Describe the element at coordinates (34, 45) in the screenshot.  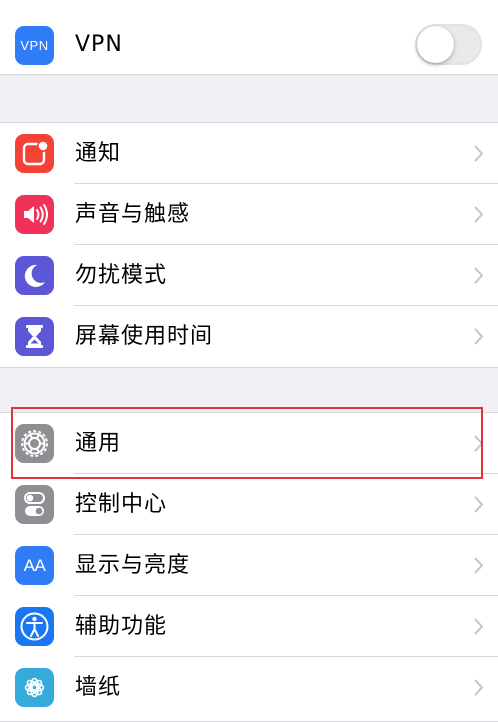
I see `vpn-icon: VPN` at that location.